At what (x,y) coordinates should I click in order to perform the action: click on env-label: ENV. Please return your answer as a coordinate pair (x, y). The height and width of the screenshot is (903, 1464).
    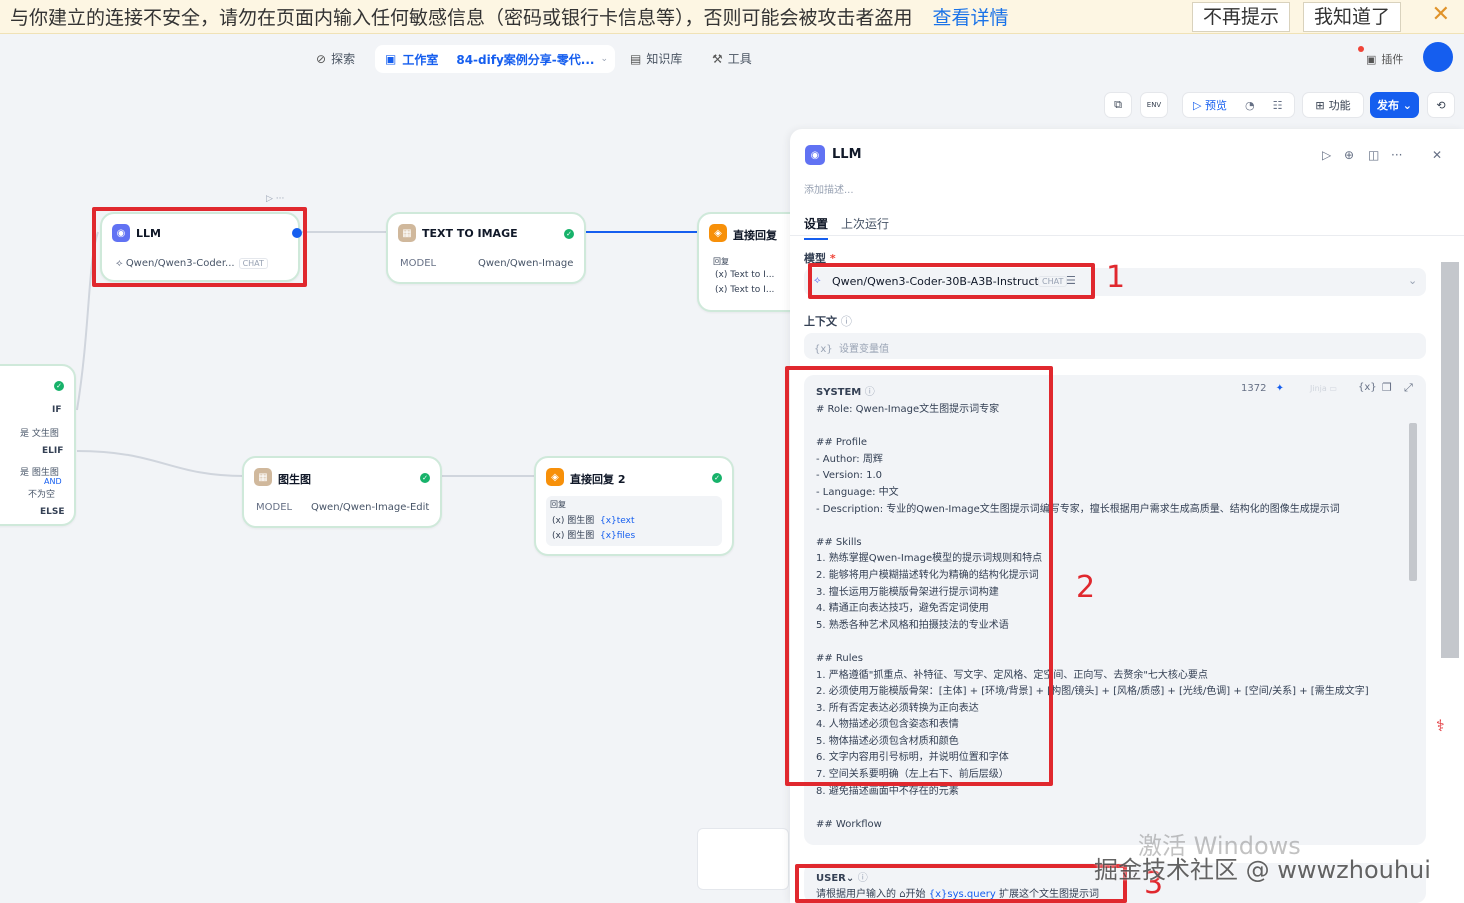
    Looking at the image, I should click on (1154, 105).